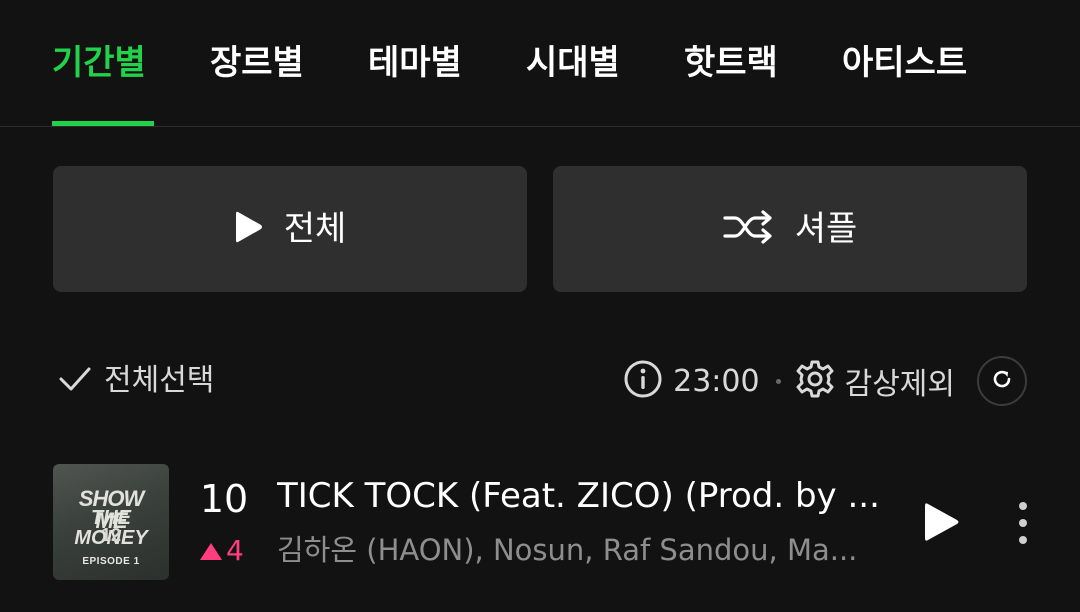 Image resolution: width=1080 pixels, height=612 pixels. What do you see at coordinates (540, 382) in the screenshot?
I see `list-toolbar: 전체선택 23:00 감상제외` at bounding box center [540, 382].